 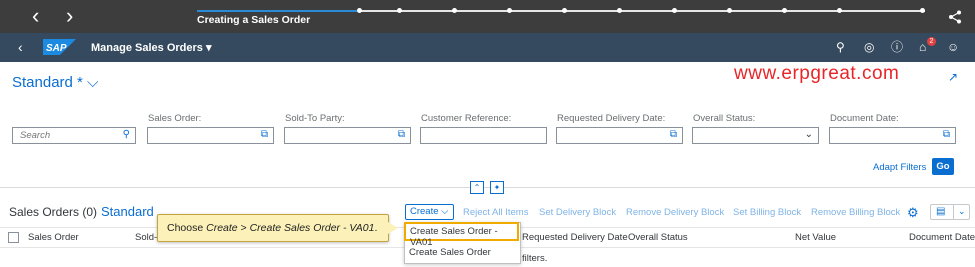 I want to click on svg-text: SAP, so click(x=56, y=48).